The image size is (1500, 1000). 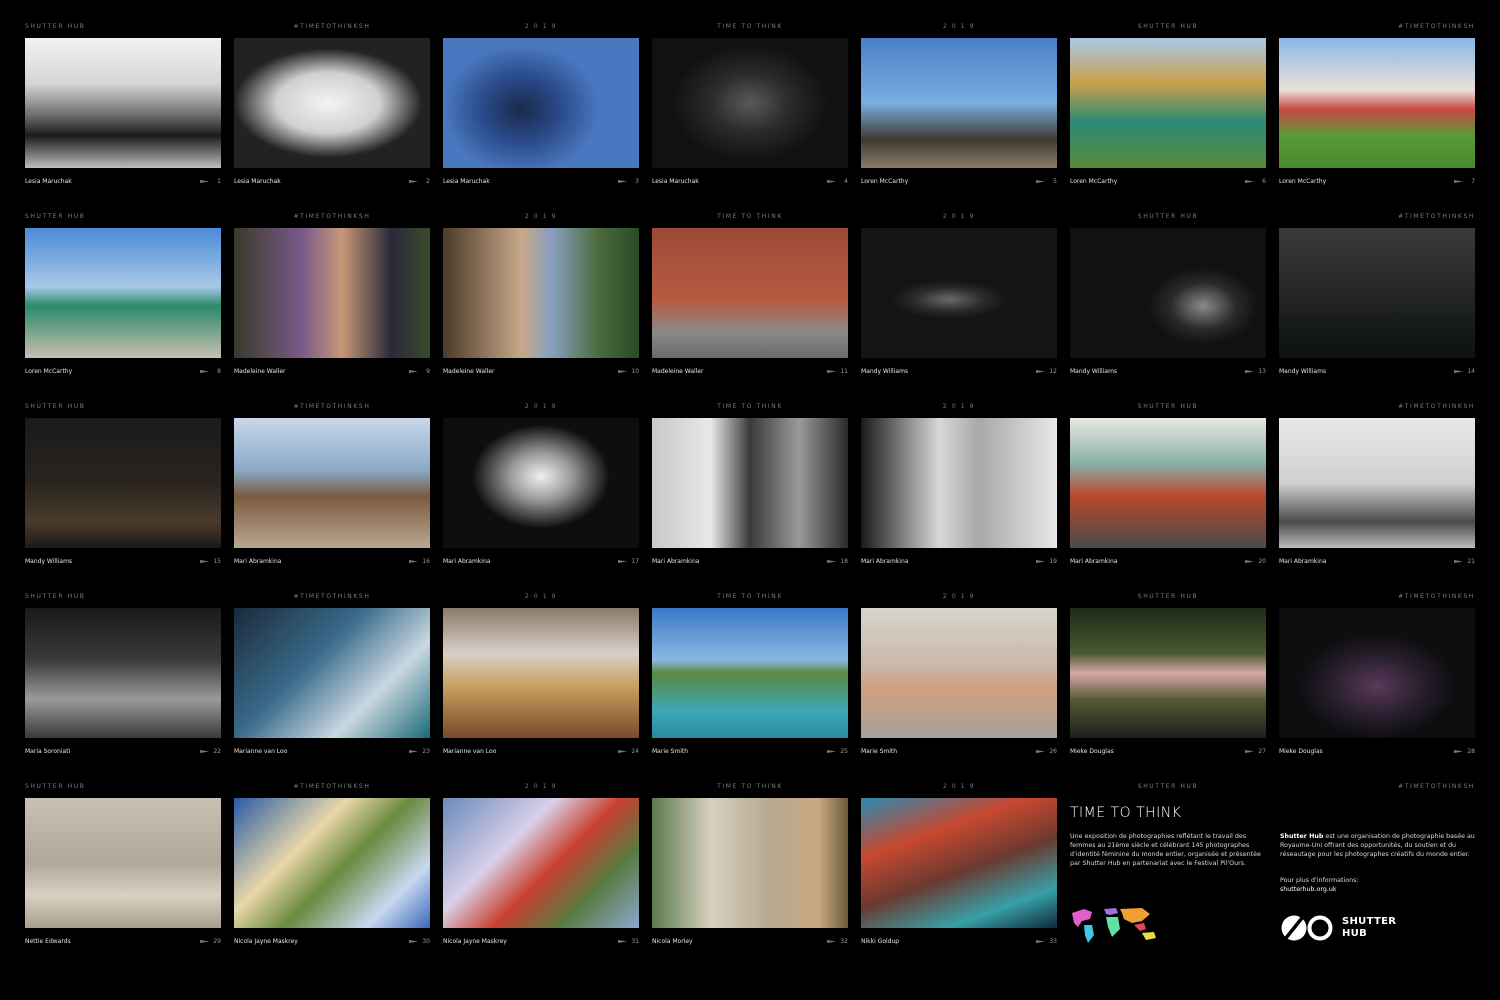 I want to click on photo-number: 9, so click(x=428, y=371).